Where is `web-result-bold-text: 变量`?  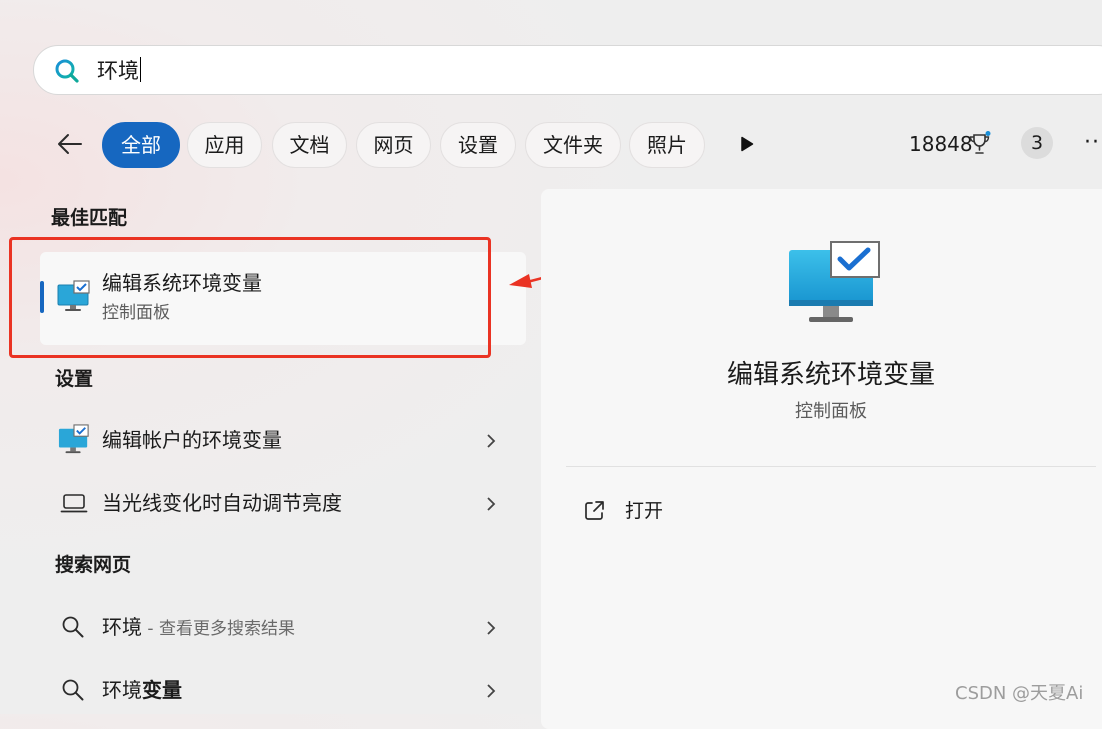 web-result-bold-text: 变量 is located at coordinates (162, 690).